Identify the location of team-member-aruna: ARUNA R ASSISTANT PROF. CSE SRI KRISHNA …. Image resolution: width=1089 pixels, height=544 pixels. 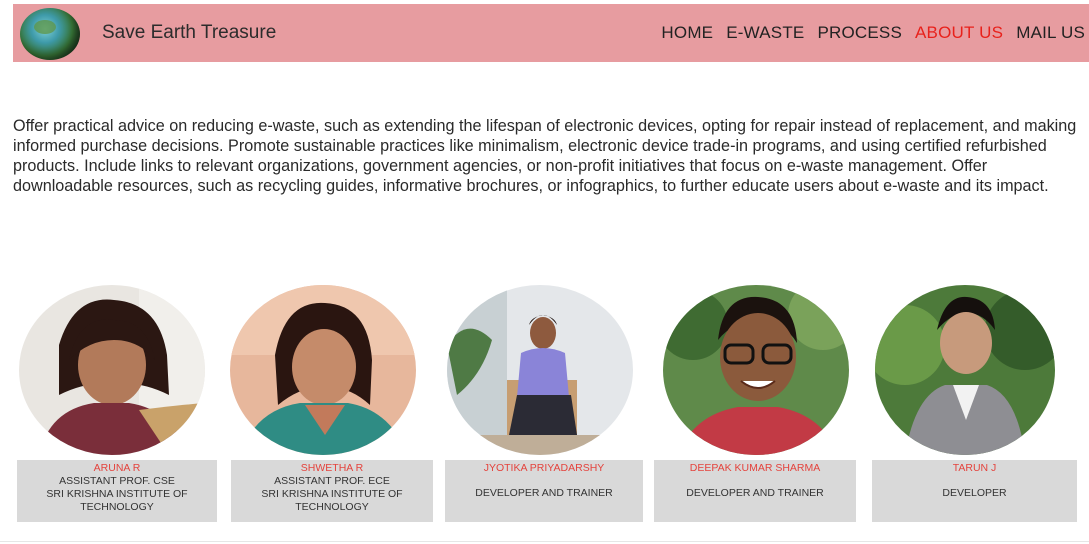
(122, 410).